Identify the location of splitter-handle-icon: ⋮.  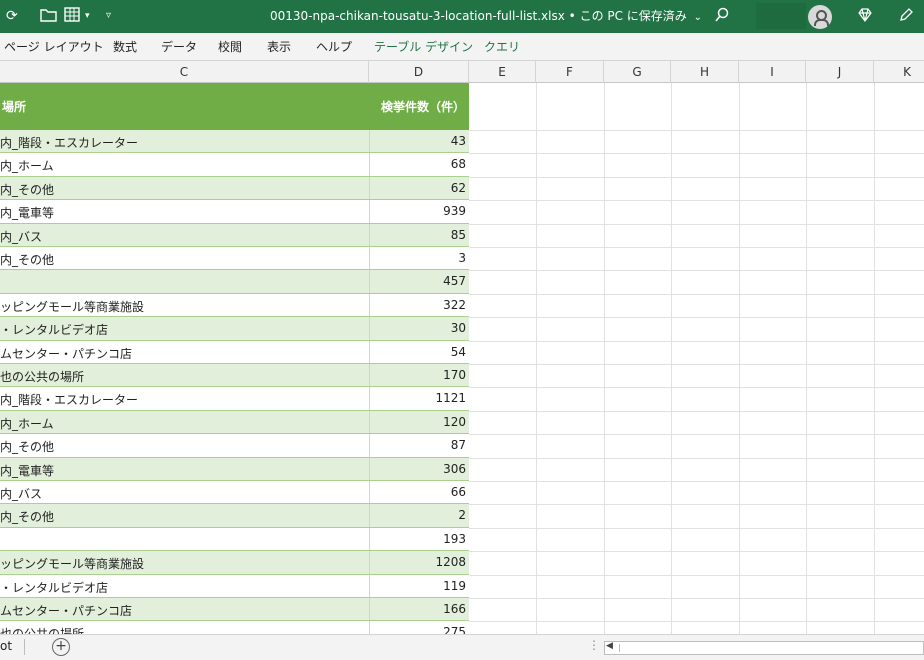
(594, 645).